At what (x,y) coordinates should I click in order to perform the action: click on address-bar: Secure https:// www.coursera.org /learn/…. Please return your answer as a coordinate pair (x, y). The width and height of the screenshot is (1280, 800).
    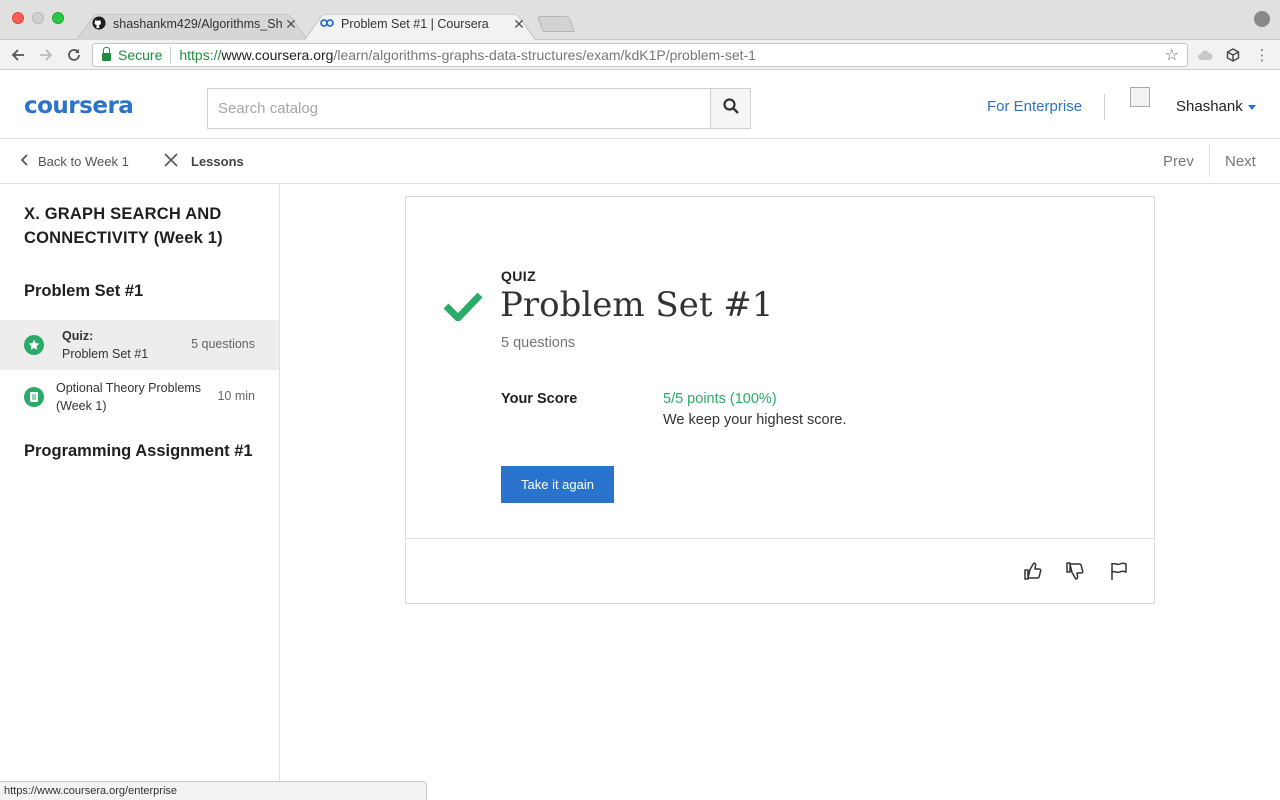
    Looking at the image, I should click on (640, 55).